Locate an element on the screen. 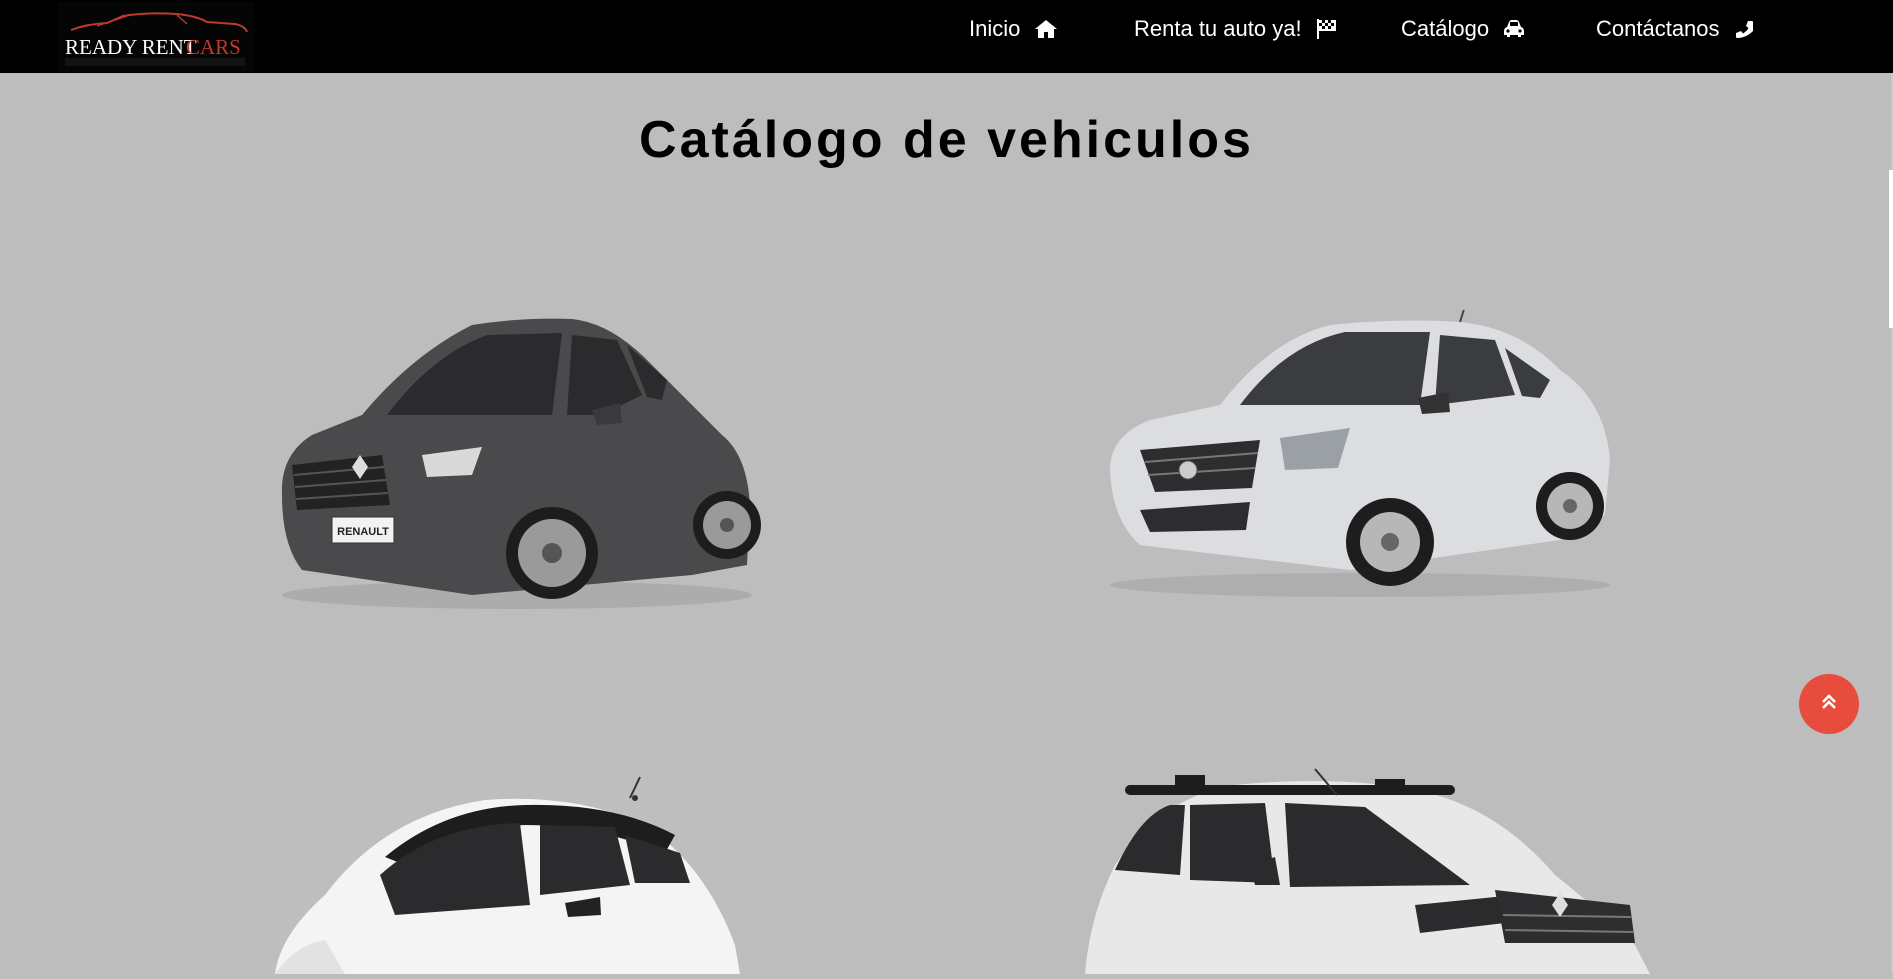 The width and height of the screenshot is (1893, 979). double-chevron-up-icon is located at coordinates (1829, 704).